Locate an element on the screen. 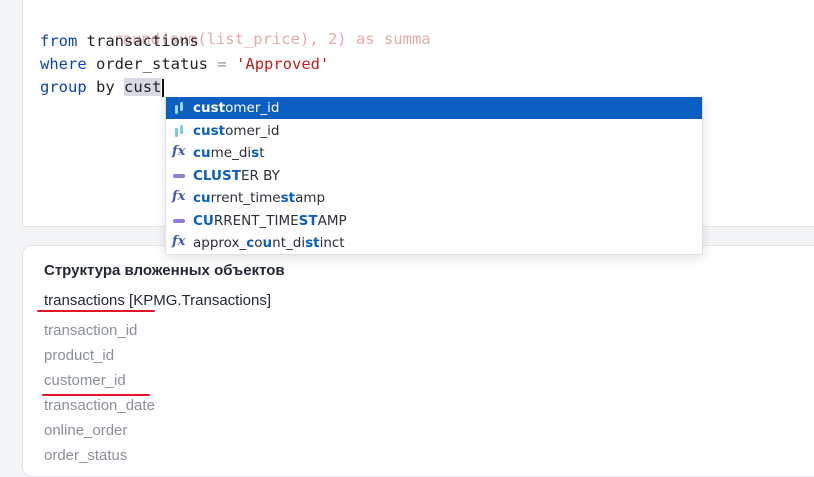  text-part: rrent_time is located at coordinates (245, 198).